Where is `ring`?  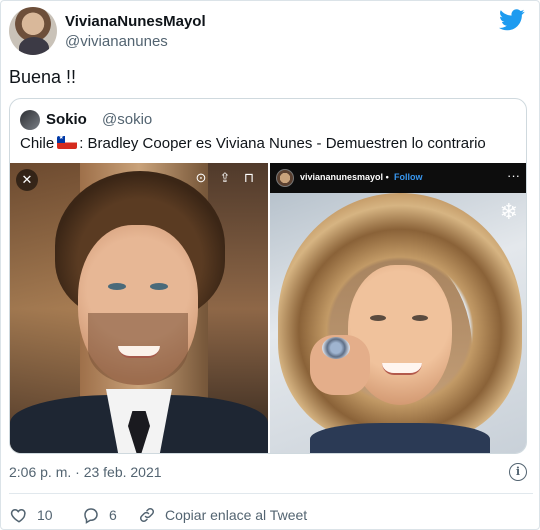
ring is located at coordinates (336, 348).